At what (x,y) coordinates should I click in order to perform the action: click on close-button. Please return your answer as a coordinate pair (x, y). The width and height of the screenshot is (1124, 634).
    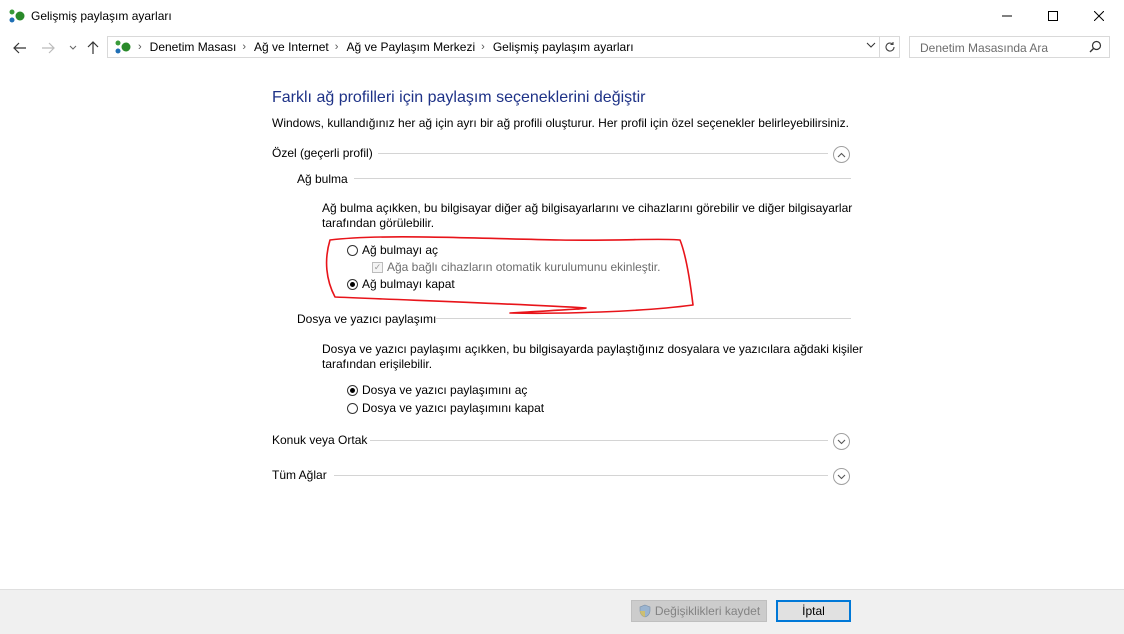
    Looking at the image, I should click on (1099, 16).